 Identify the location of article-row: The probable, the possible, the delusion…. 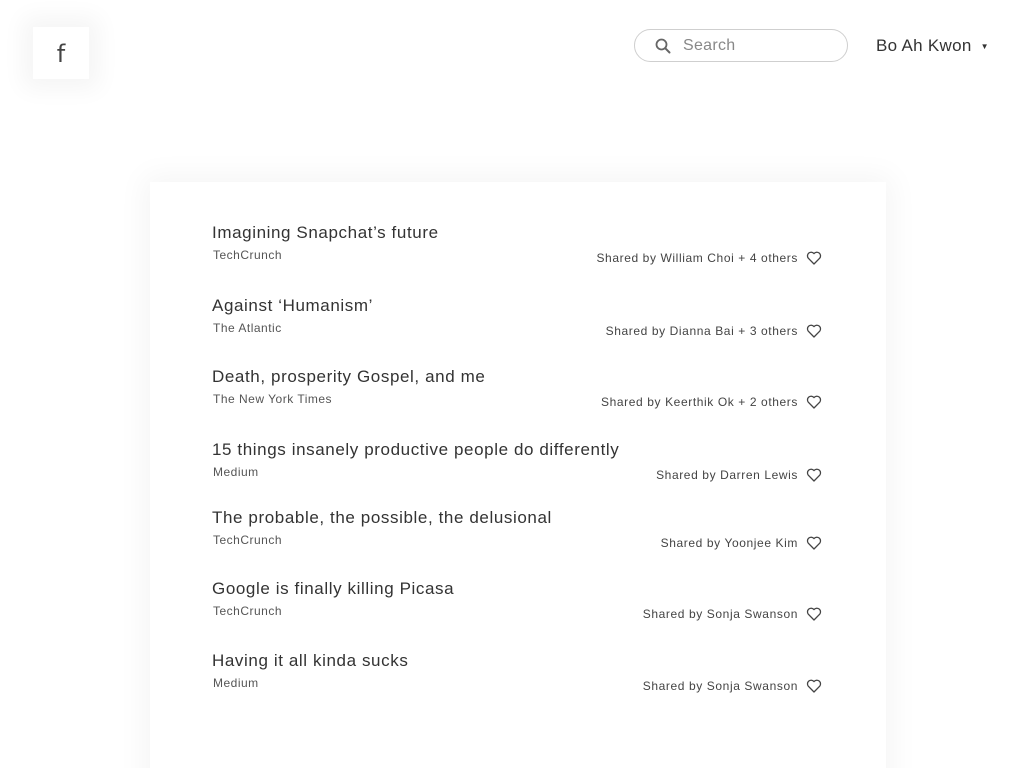
(518, 533).